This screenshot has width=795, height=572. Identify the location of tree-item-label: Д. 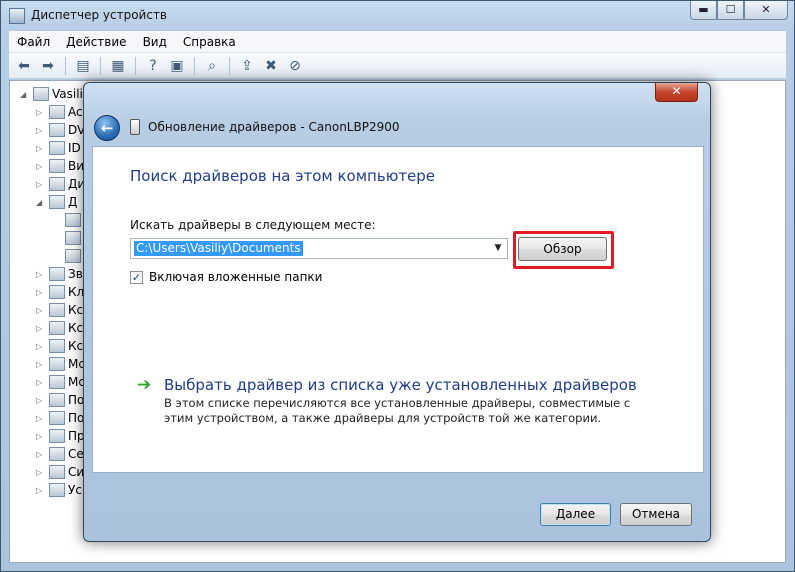
(73, 202).